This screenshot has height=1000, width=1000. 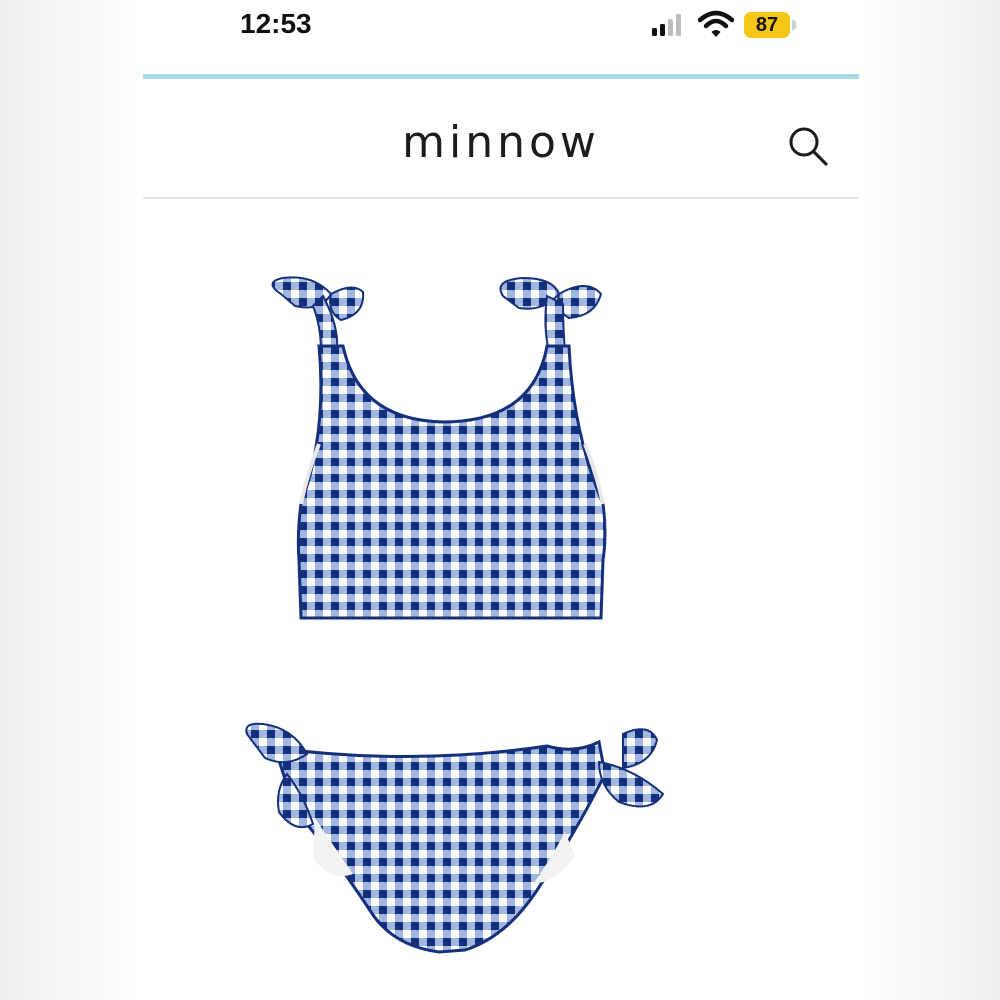 I want to click on top-left-bow, so click(x=318, y=315).